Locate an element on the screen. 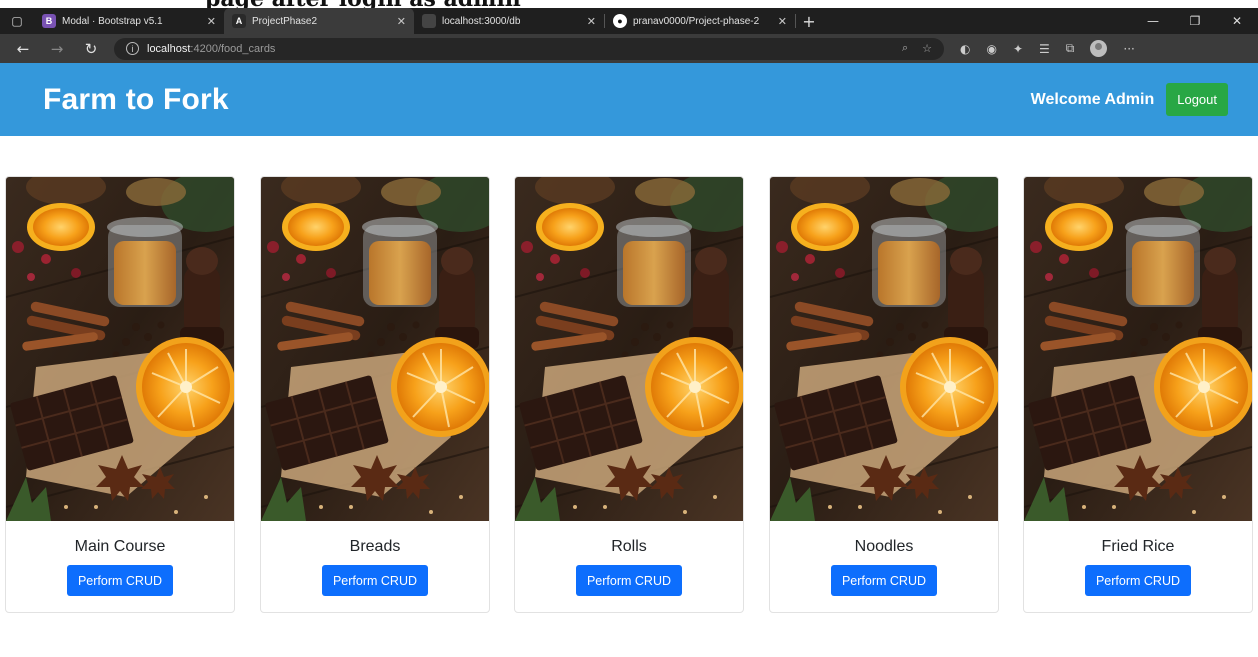 The width and height of the screenshot is (1258, 657). new-tab-icon: + is located at coordinates (809, 21).